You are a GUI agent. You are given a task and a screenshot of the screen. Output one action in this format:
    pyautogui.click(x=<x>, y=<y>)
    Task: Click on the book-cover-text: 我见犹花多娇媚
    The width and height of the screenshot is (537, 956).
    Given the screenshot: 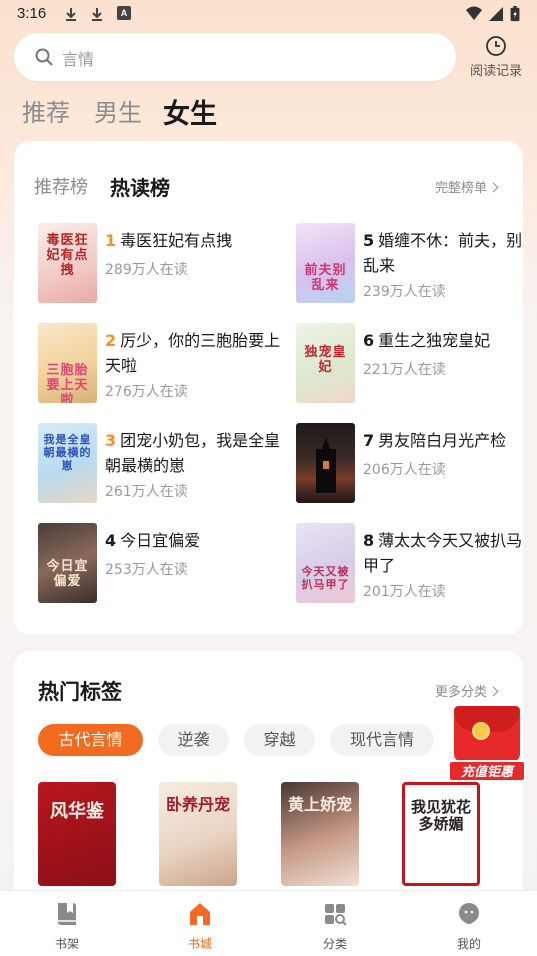 What is the action you would take?
    pyautogui.click(x=440, y=815)
    